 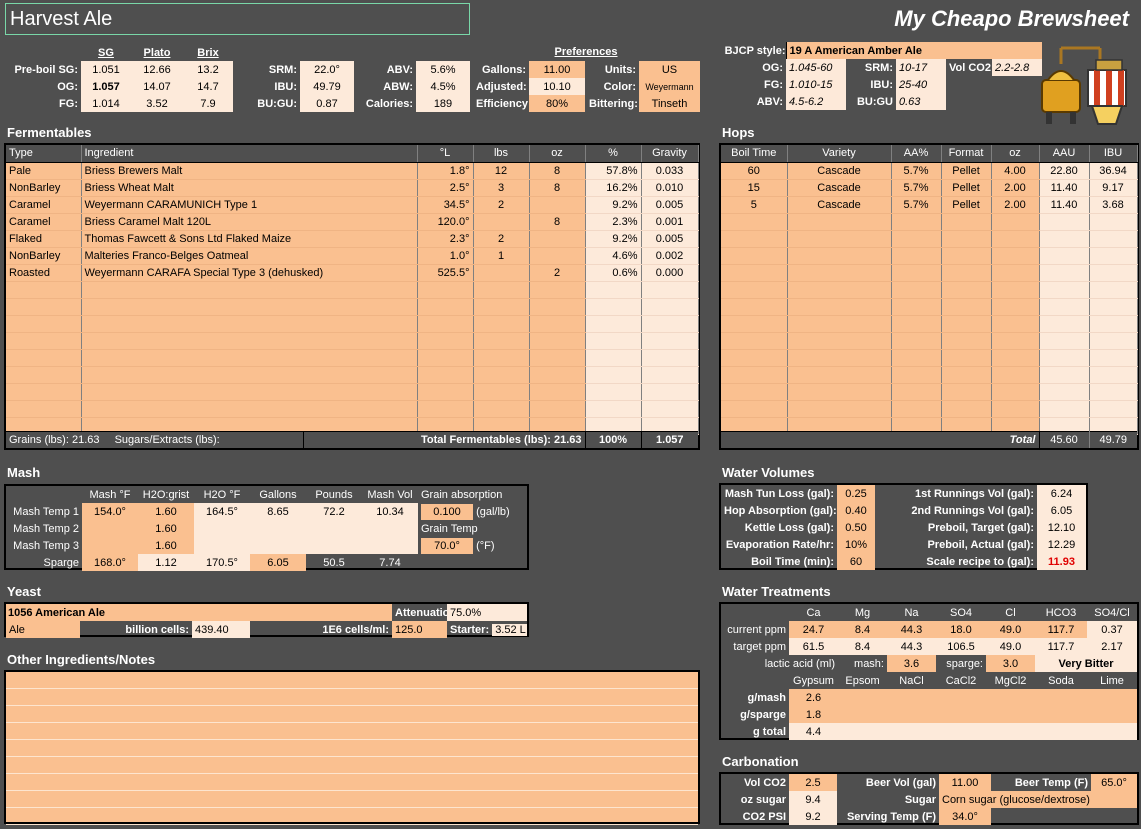 What do you see at coordinates (754, 171) in the screenshot?
I see `hop-boil-time: 60` at bounding box center [754, 171].